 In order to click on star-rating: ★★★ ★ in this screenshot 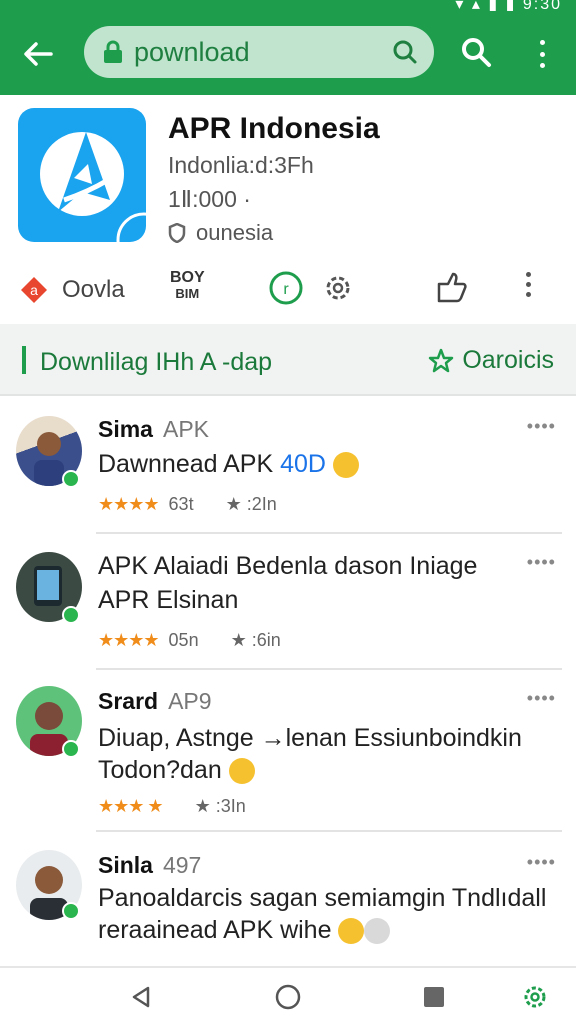, I will do `click(131, 806)`.